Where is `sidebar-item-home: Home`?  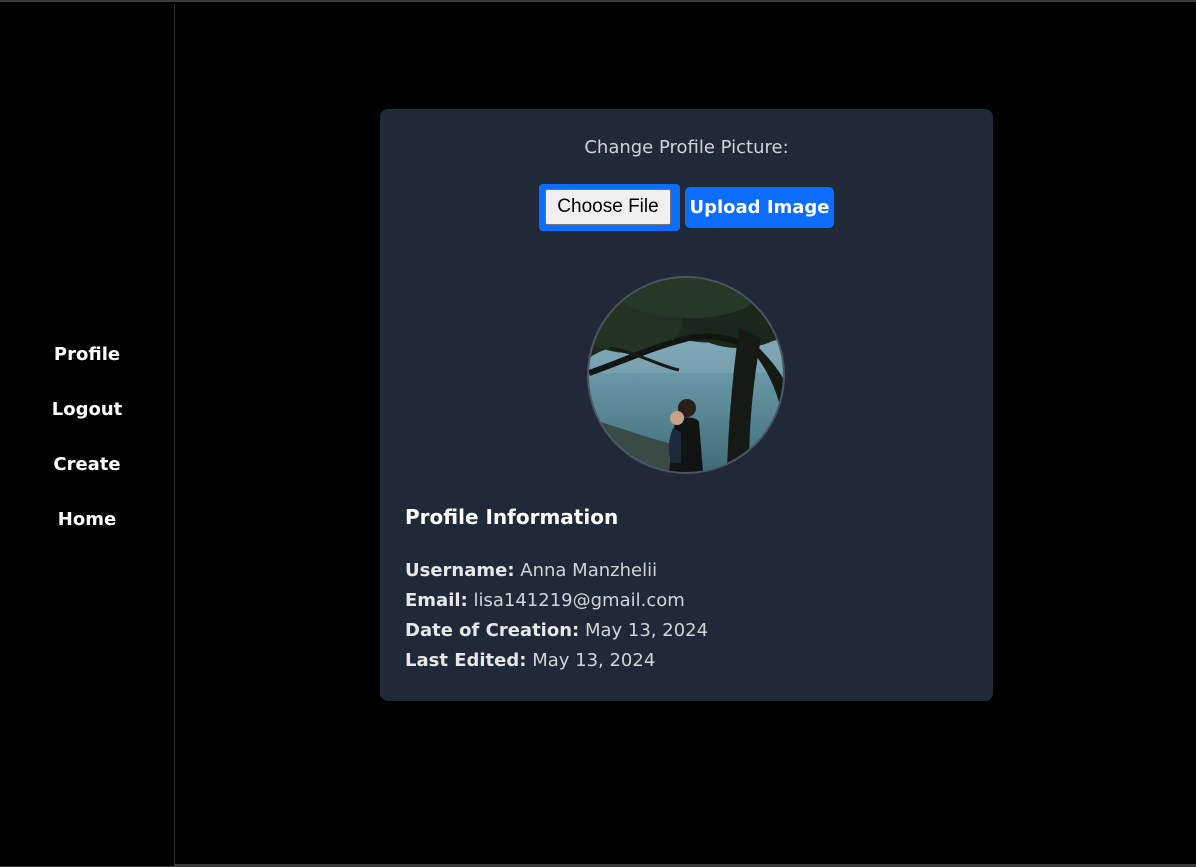
sidebar-item-home: Home is located at coordinates (87, 527).